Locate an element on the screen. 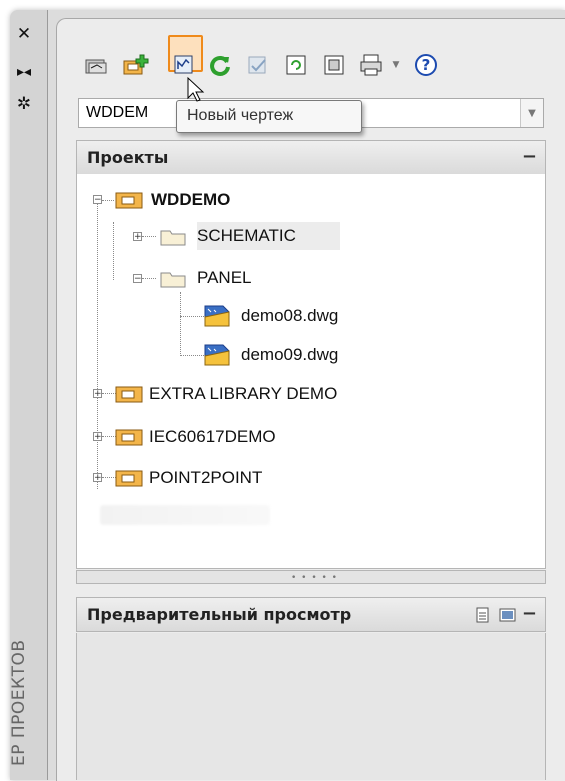  tree-node-label: SCHEMATIC is located at coordinates (246, 235).